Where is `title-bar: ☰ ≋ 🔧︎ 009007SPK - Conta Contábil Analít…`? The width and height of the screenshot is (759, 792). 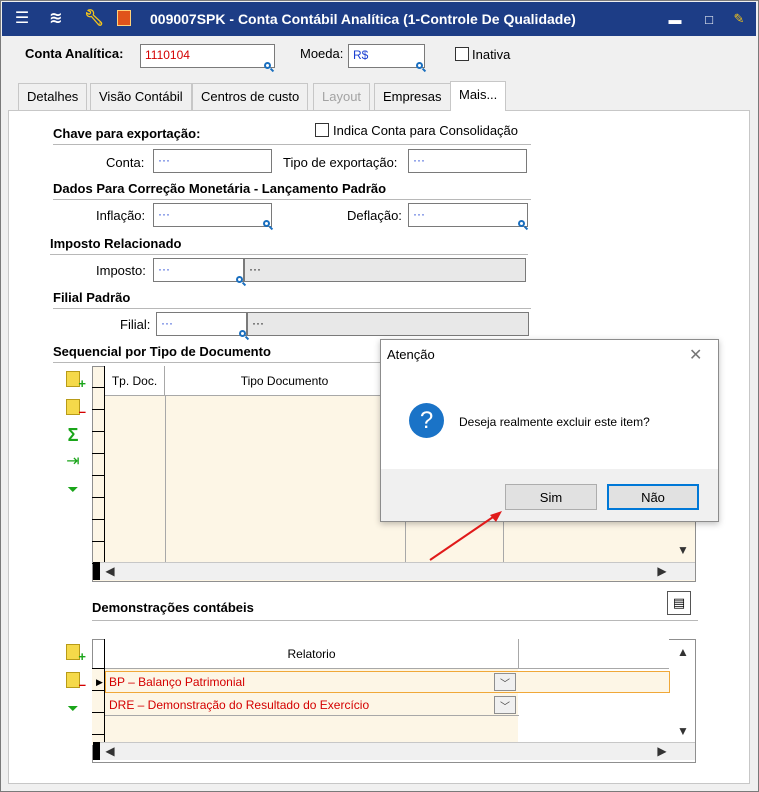
title-bar: ☰ ≋ 🔧︎ 009007SPK - Conta Contábil Analít… is located at coordinates (379, 19).